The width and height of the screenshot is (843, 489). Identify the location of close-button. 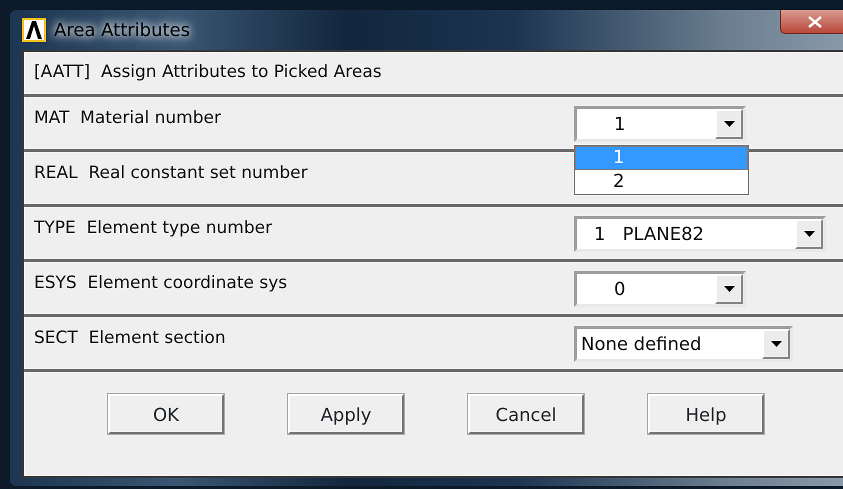
(811, 22).